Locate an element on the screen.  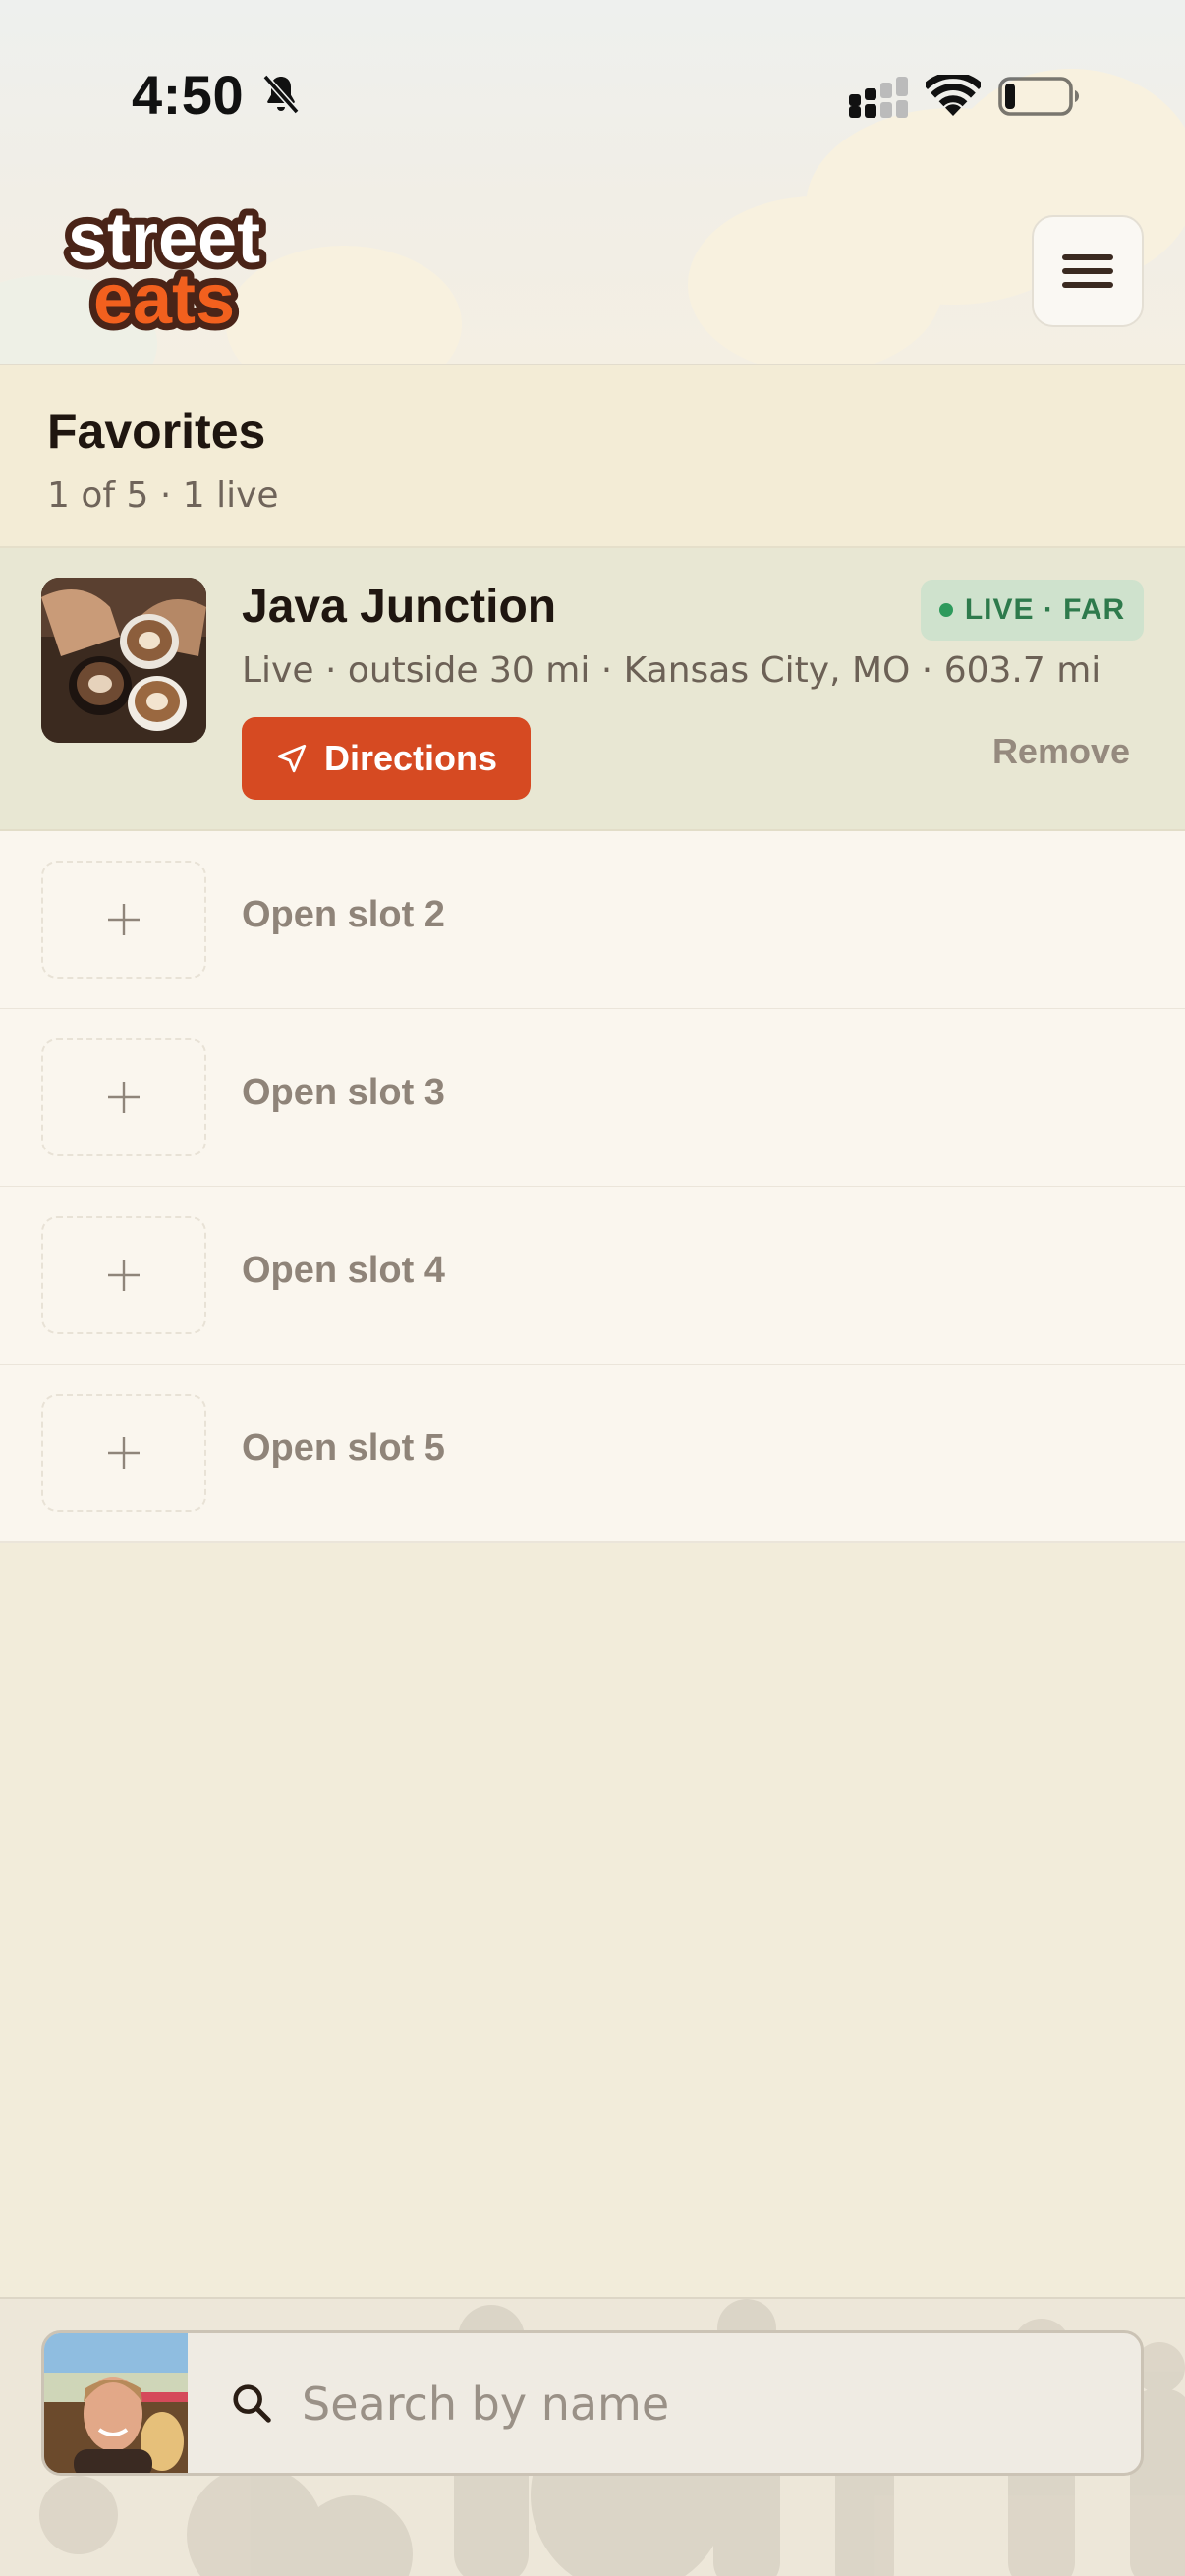
status-time: 4:50 is located at coordinates (189, 95).